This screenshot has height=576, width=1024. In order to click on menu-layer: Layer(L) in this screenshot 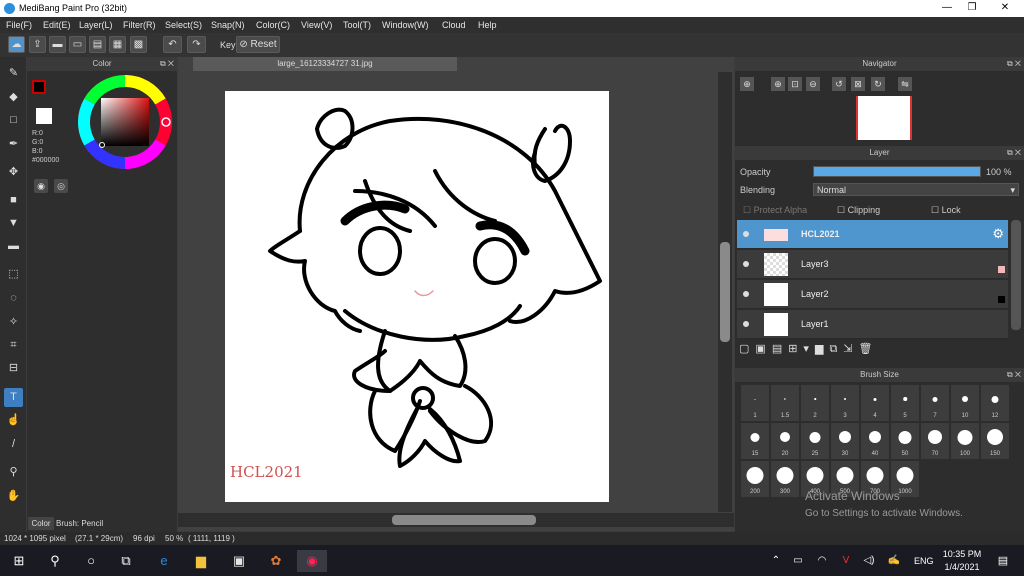, I will do `click(96, 25)`.